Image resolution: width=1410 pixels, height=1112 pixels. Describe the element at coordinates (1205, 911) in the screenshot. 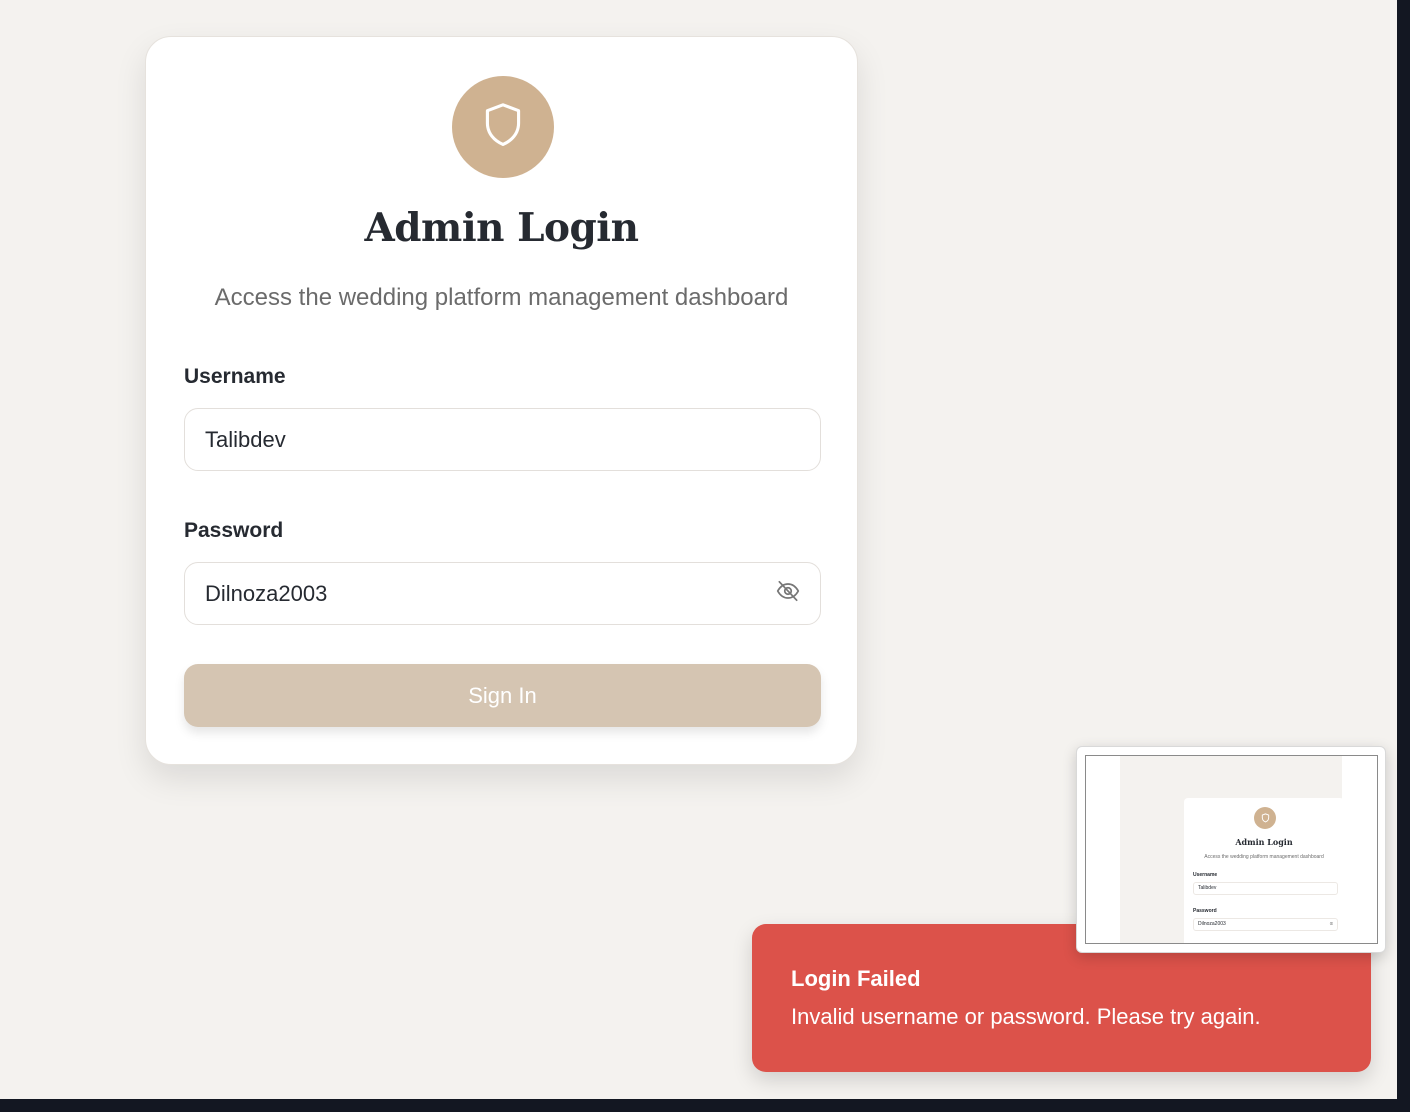

I see `thumbnail-password-label: Password` at that location.